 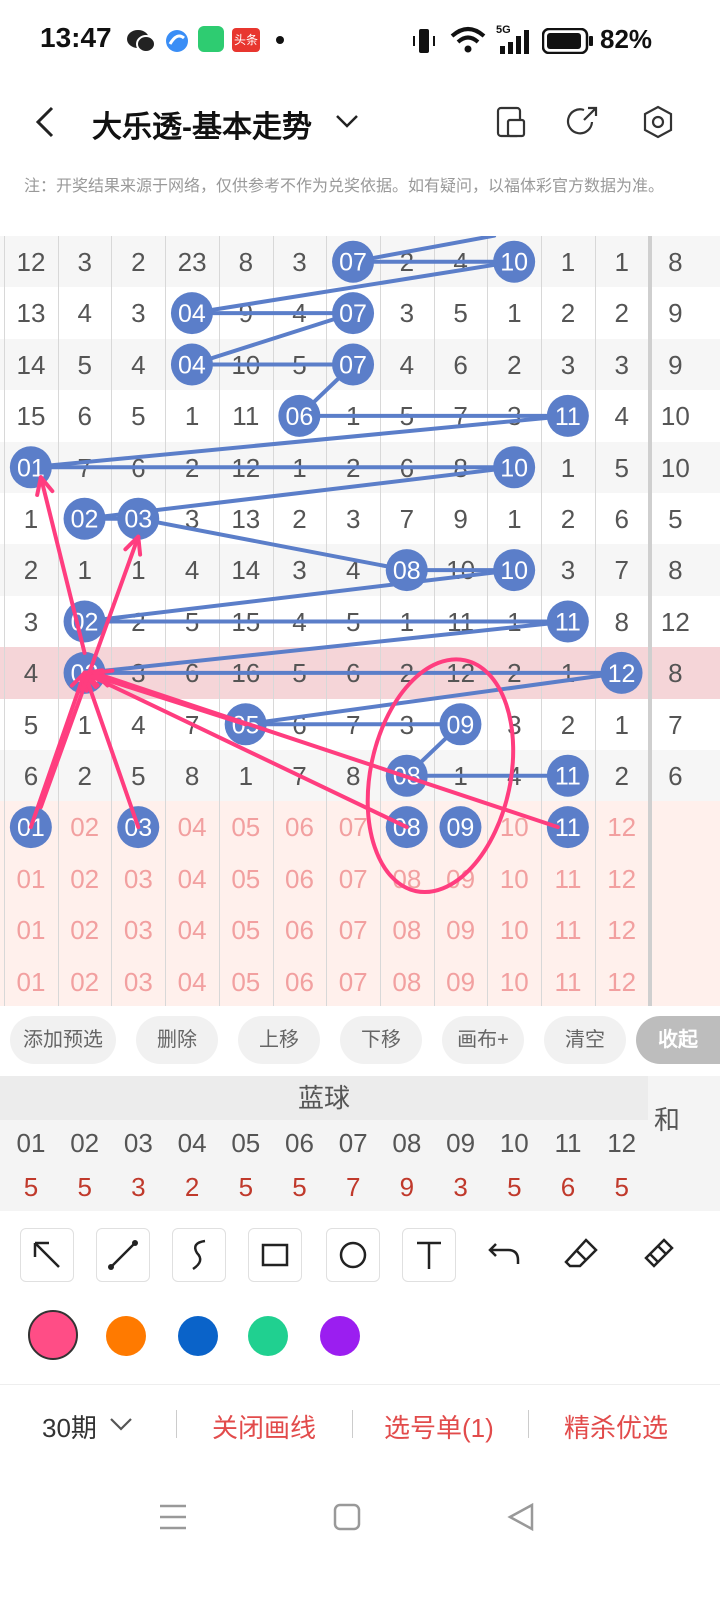 I want to click on text-icon, so click(x=429, y=1255).